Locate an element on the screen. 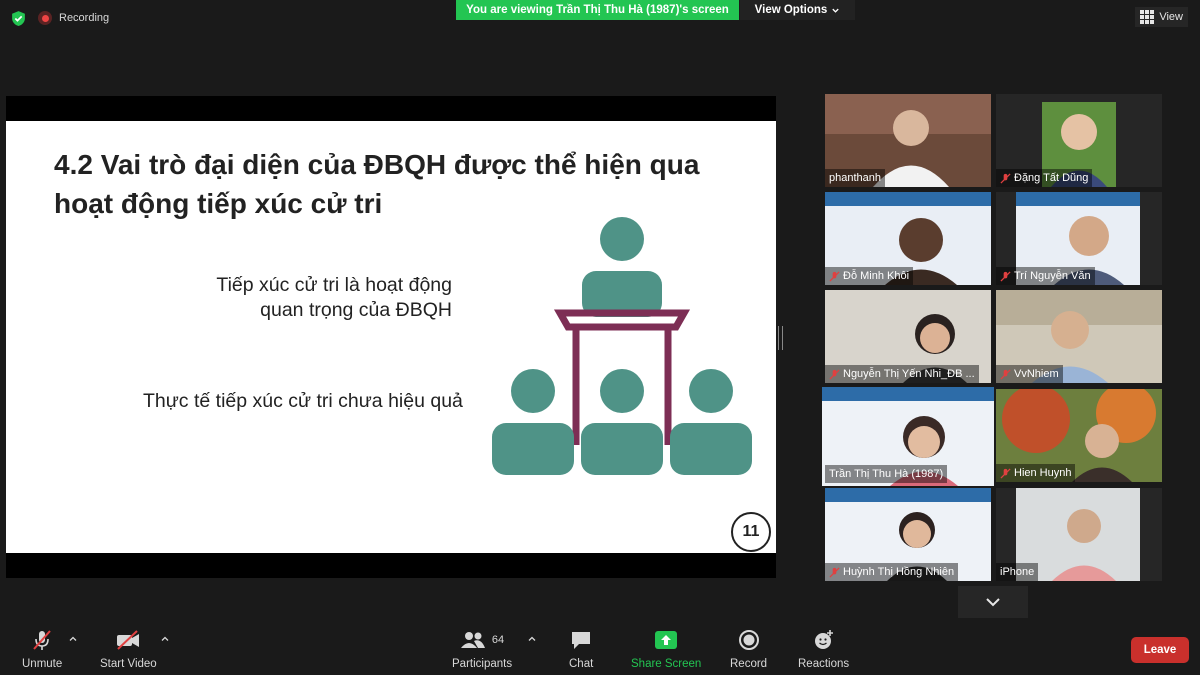  participant-name: iPhone is located at coordinates (1017, 572).